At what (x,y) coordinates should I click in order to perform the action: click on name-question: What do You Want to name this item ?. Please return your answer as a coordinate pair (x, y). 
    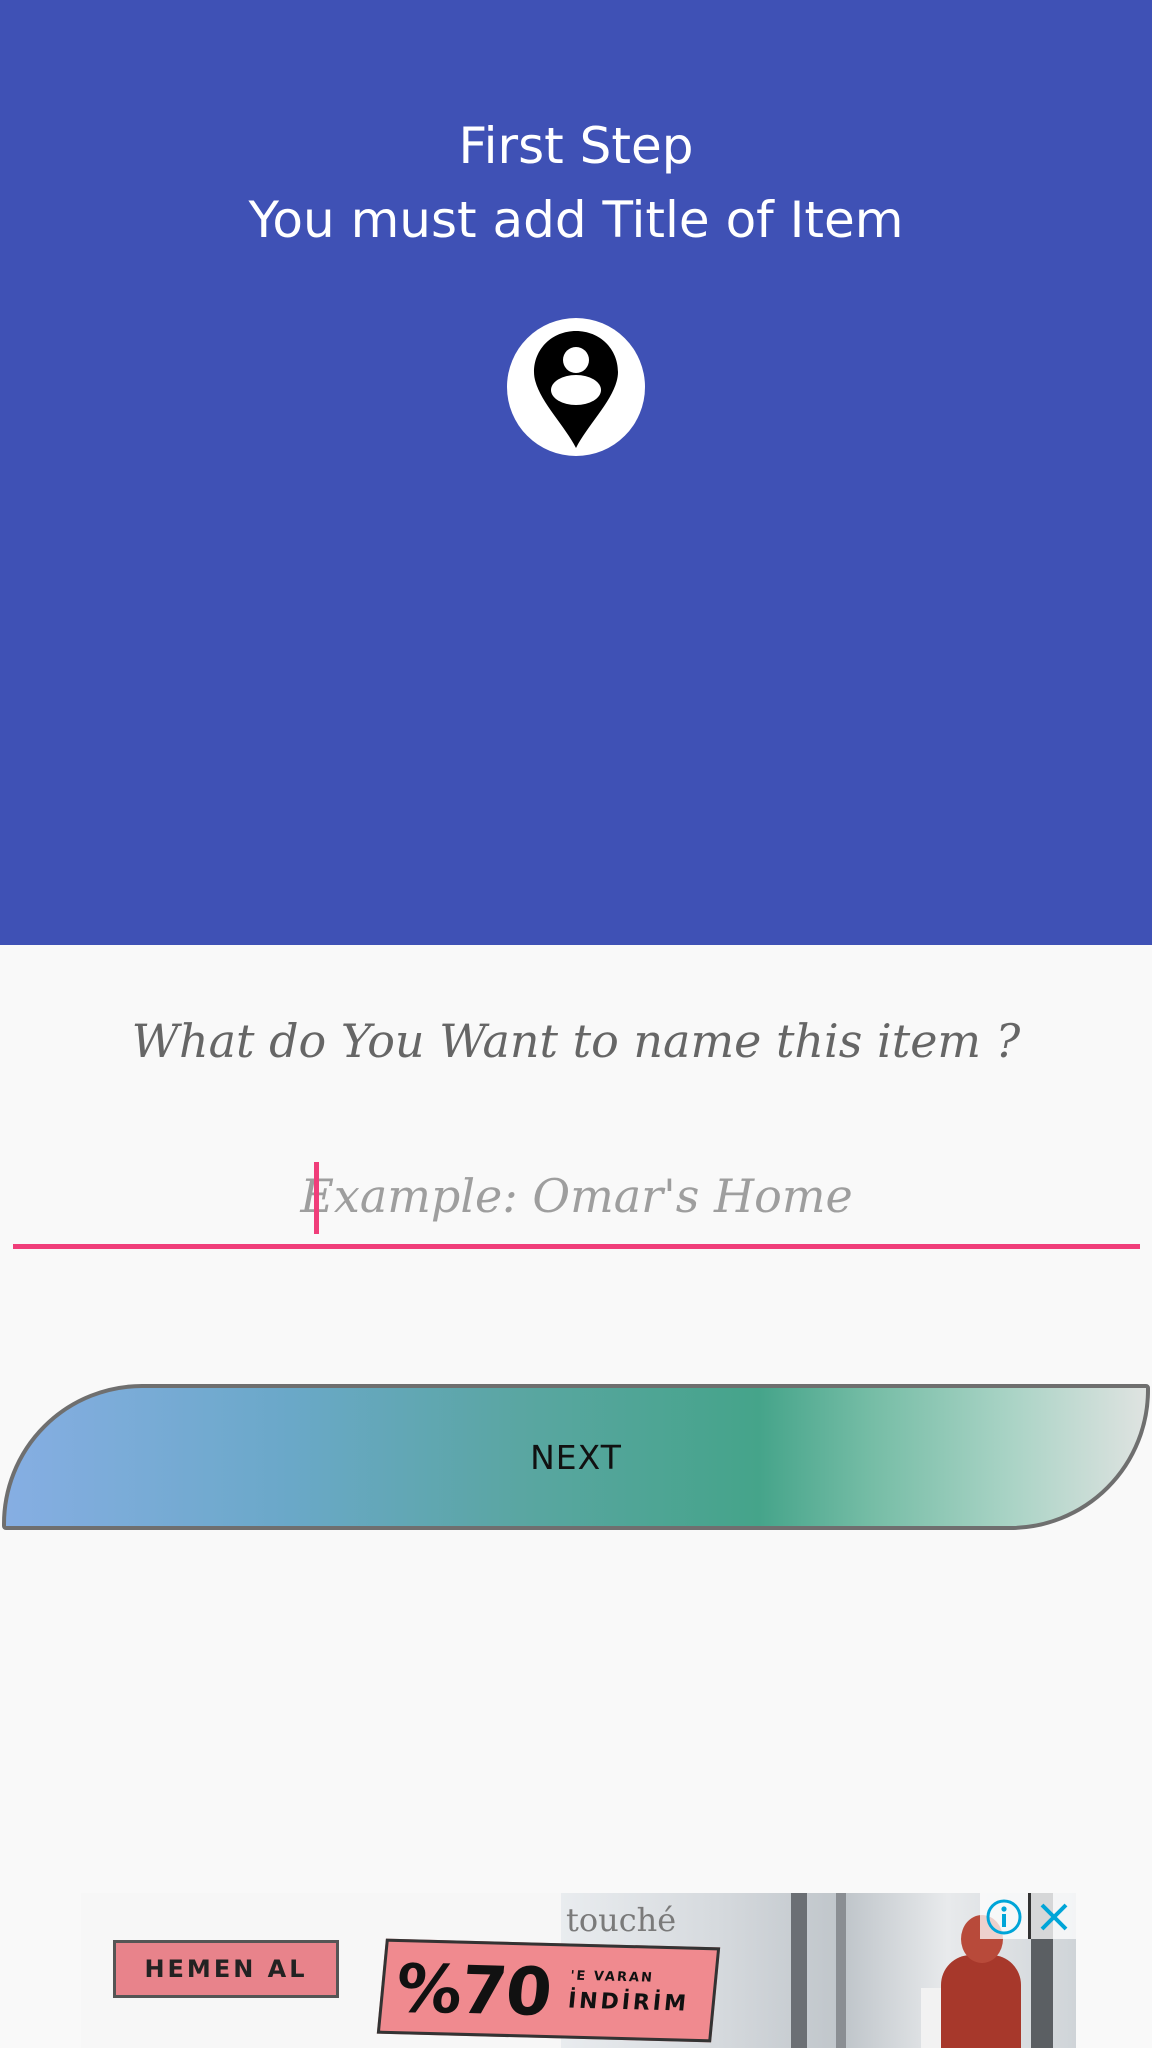
    Looking at the image, I should click on (576, 1041).